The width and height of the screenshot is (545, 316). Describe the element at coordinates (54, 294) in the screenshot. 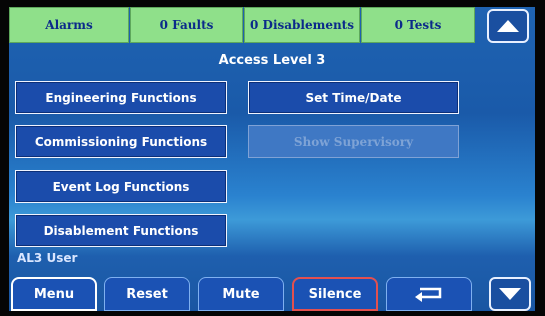

I see `menu-button: Menu` at that location.